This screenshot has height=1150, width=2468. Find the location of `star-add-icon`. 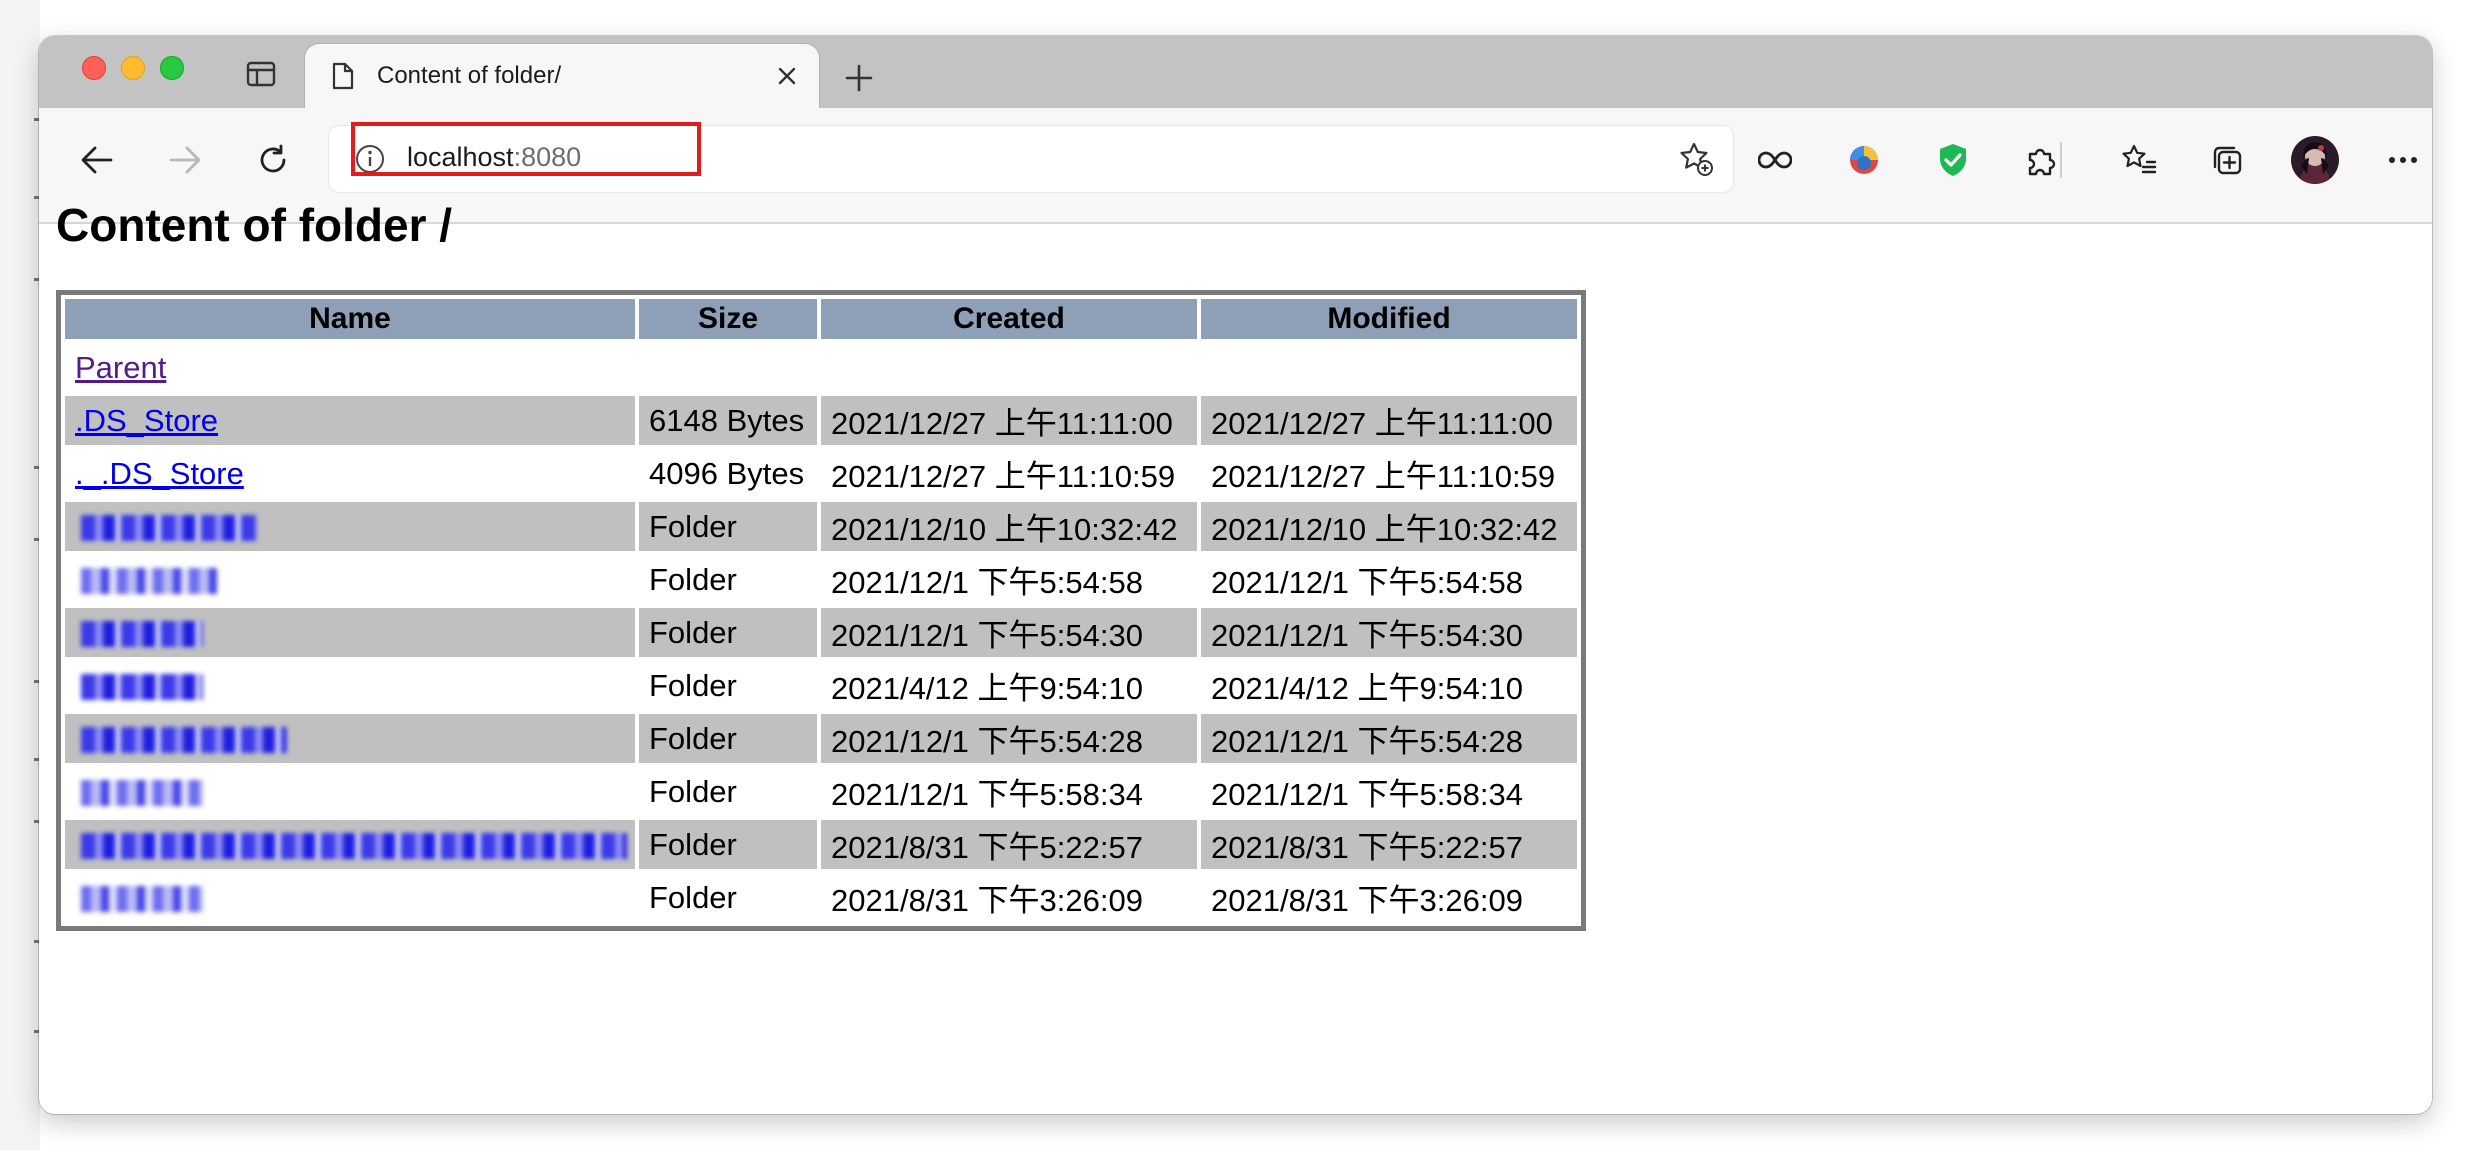

star-add-icon is located at coordinates (1696, 159).